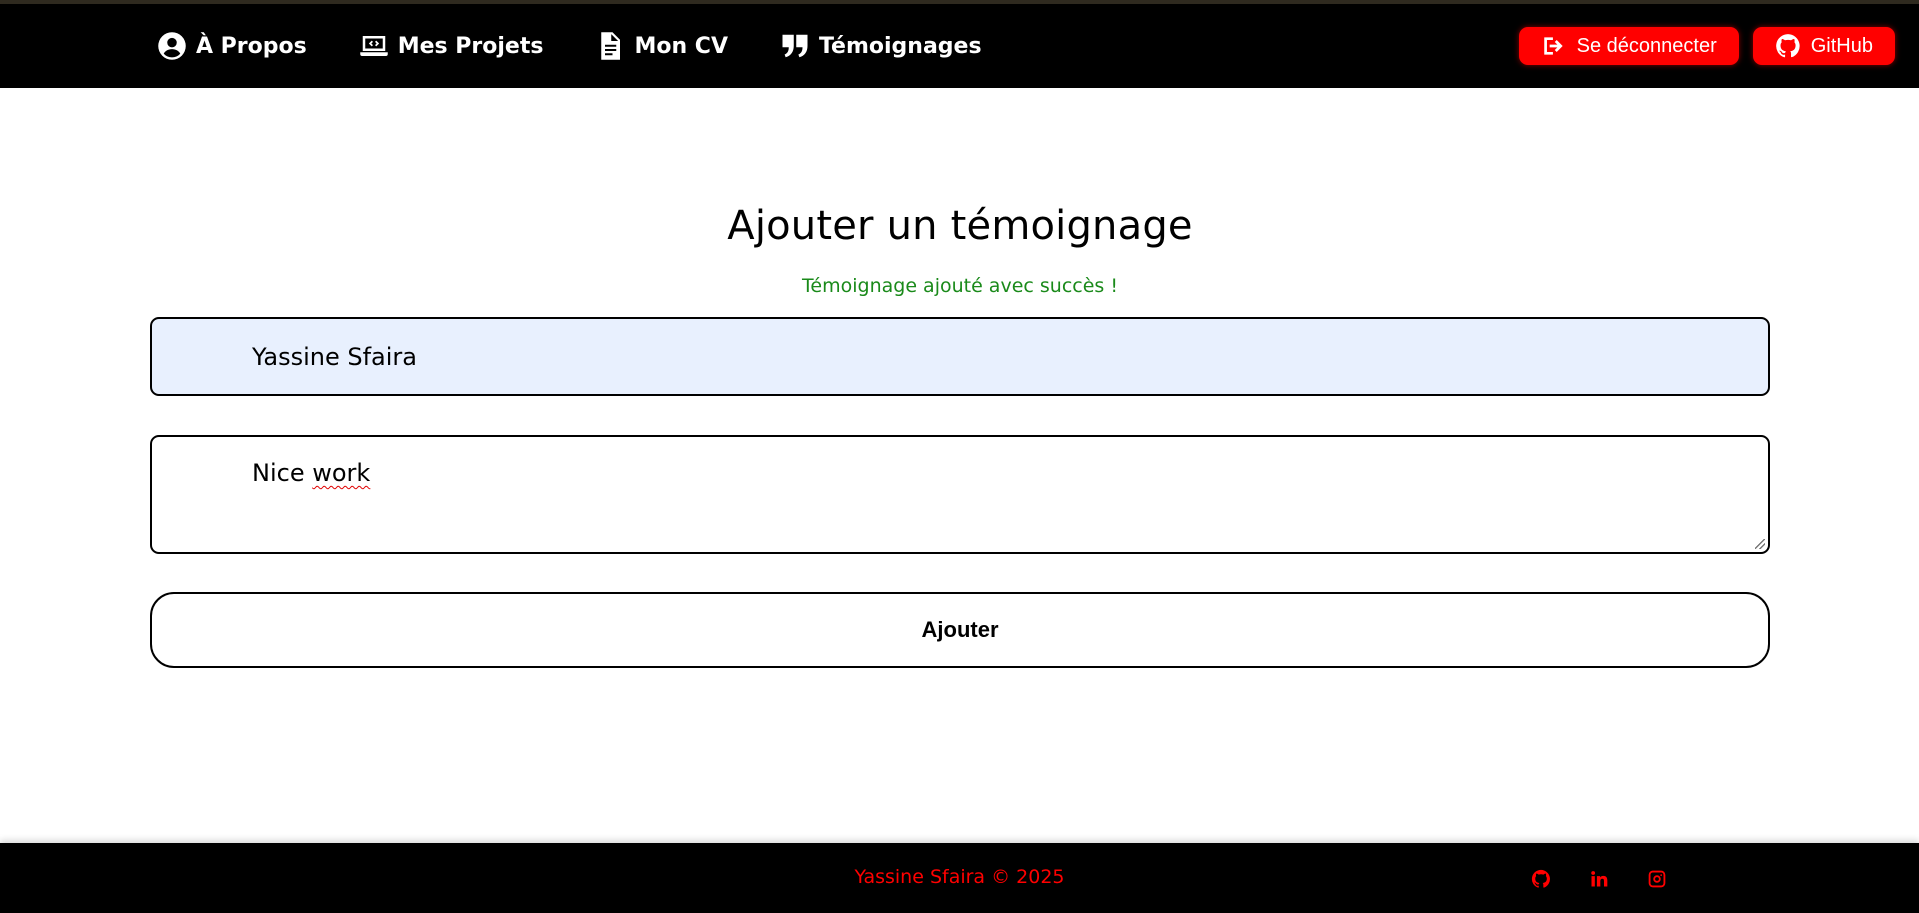  I want to click on nav-link-temoignages: Témoignages, so click(881, 46).